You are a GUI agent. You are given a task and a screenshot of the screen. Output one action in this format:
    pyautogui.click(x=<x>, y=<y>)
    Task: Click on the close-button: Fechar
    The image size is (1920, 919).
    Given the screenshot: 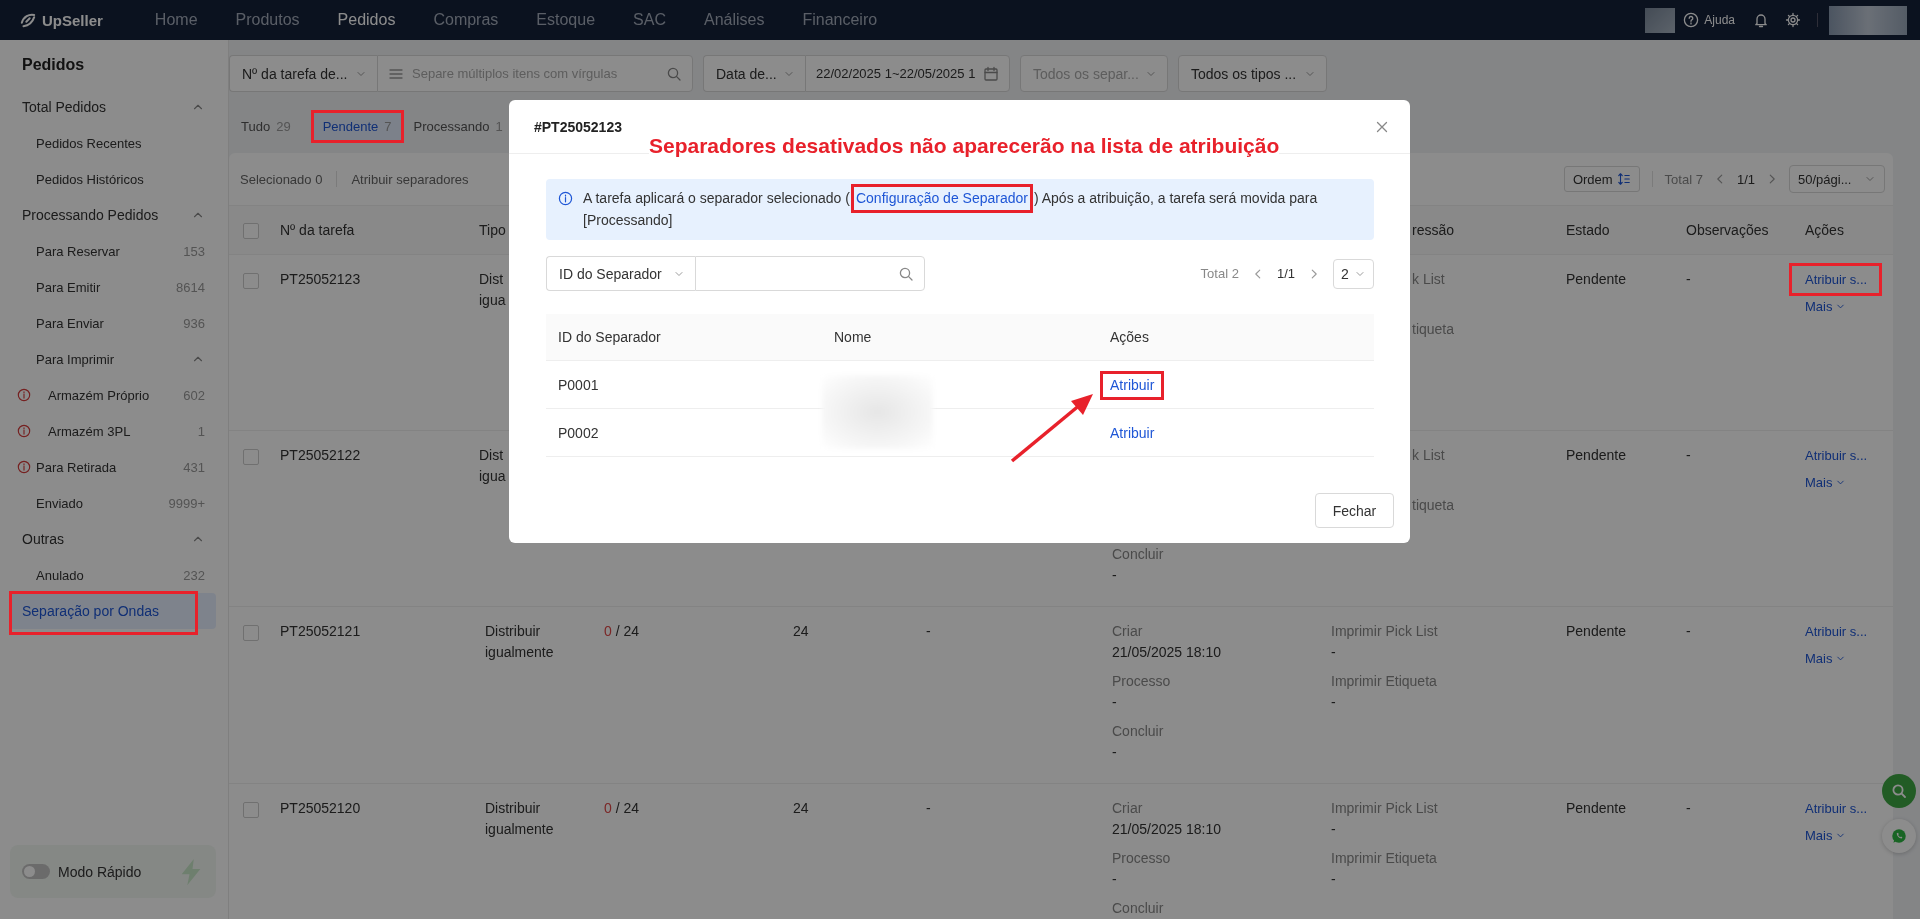 What is the action you would take?
    pyautogui.click(x=1354, y=510)
    